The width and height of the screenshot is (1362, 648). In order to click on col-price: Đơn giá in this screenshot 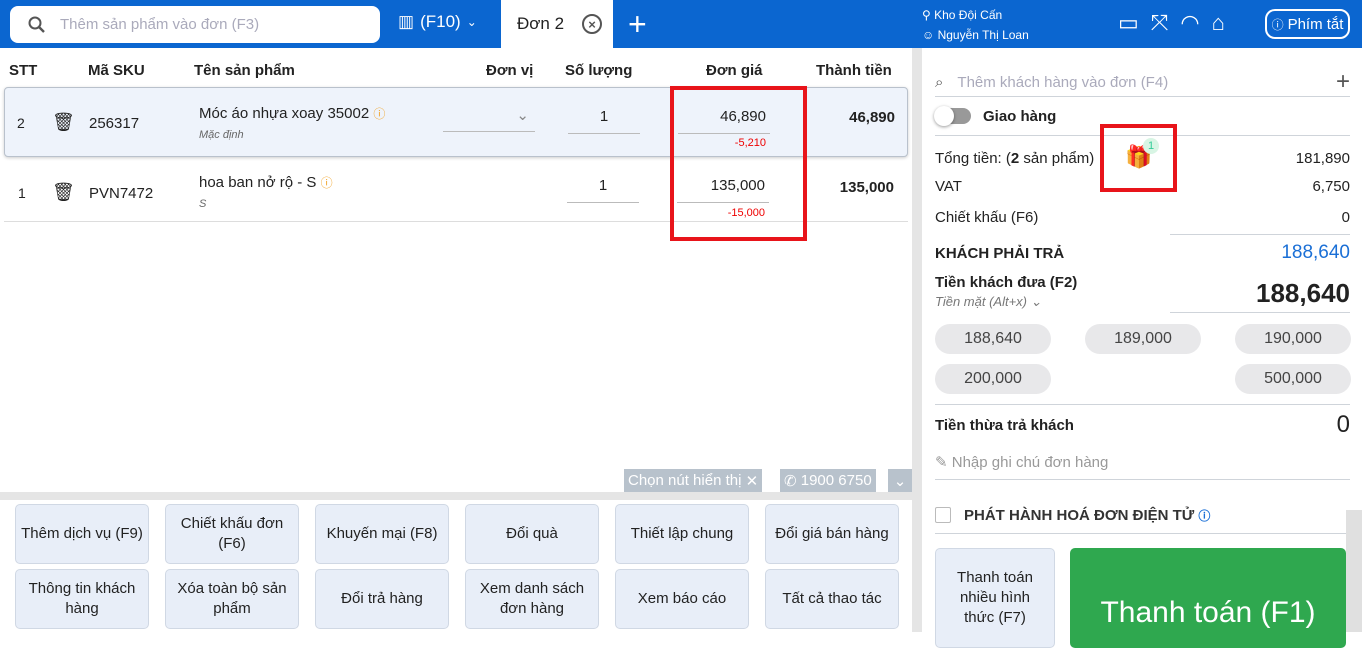, I will do `click(734, 70)`.